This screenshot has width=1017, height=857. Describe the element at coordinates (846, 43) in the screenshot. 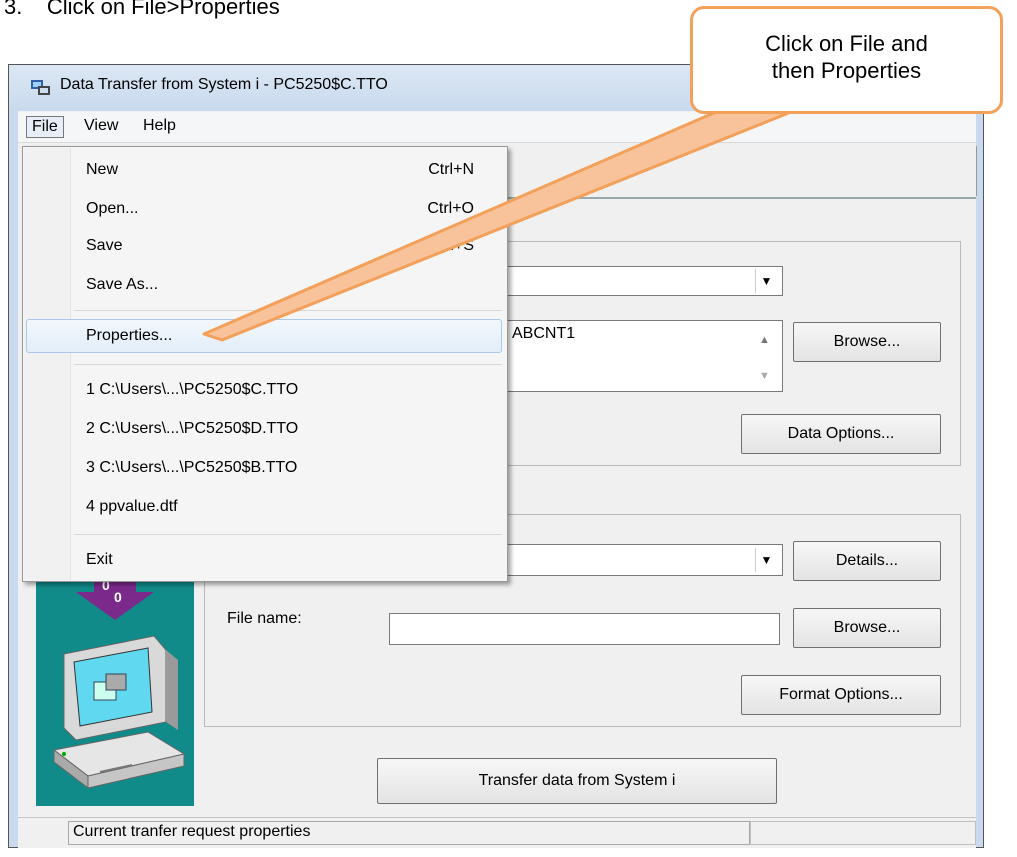

I see `callout-line-1: Click on File and` at that location.